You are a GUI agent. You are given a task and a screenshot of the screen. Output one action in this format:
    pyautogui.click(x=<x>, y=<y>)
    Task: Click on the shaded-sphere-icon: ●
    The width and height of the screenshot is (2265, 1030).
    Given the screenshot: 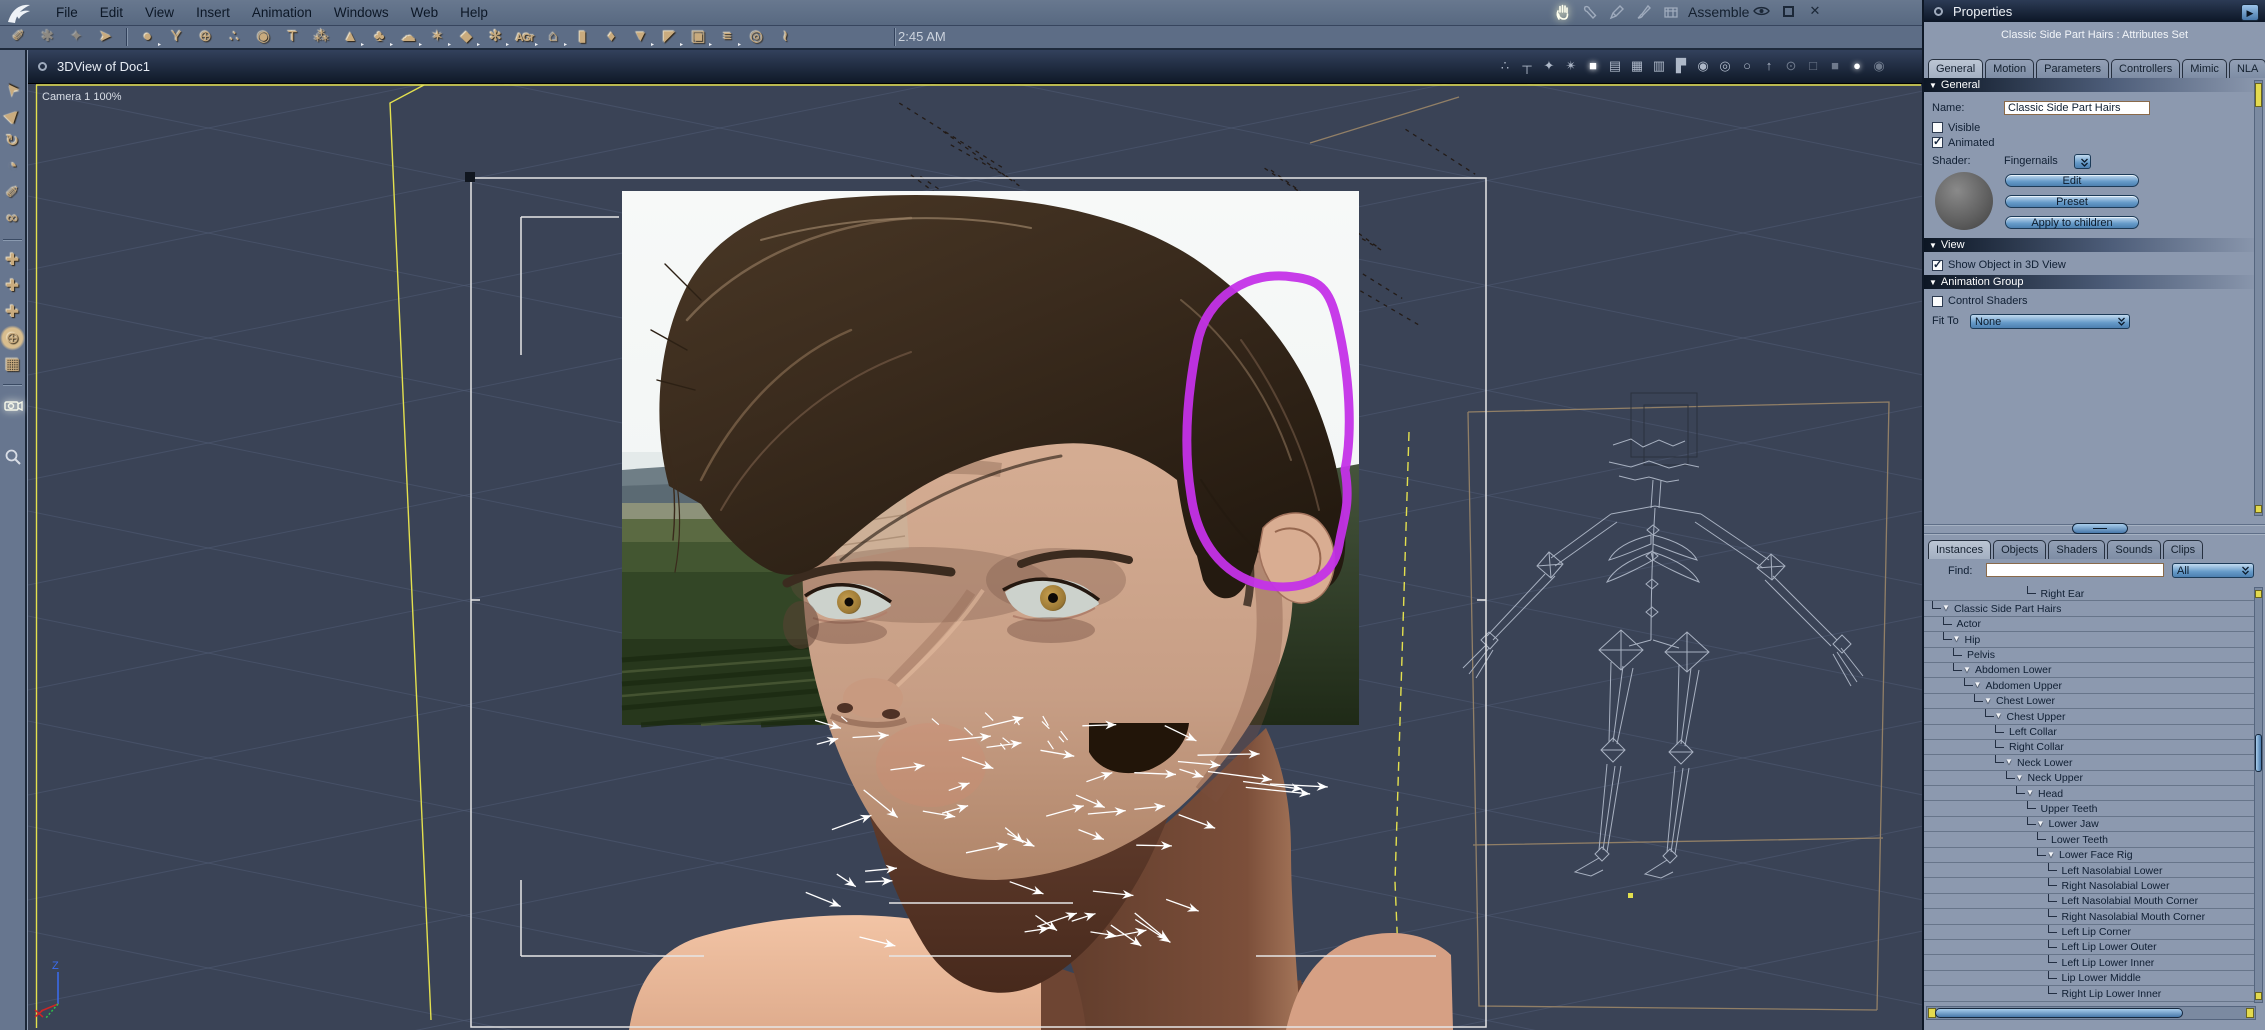 What is the action you would take?
    pyautogui.click(x=1857, y=66)
    